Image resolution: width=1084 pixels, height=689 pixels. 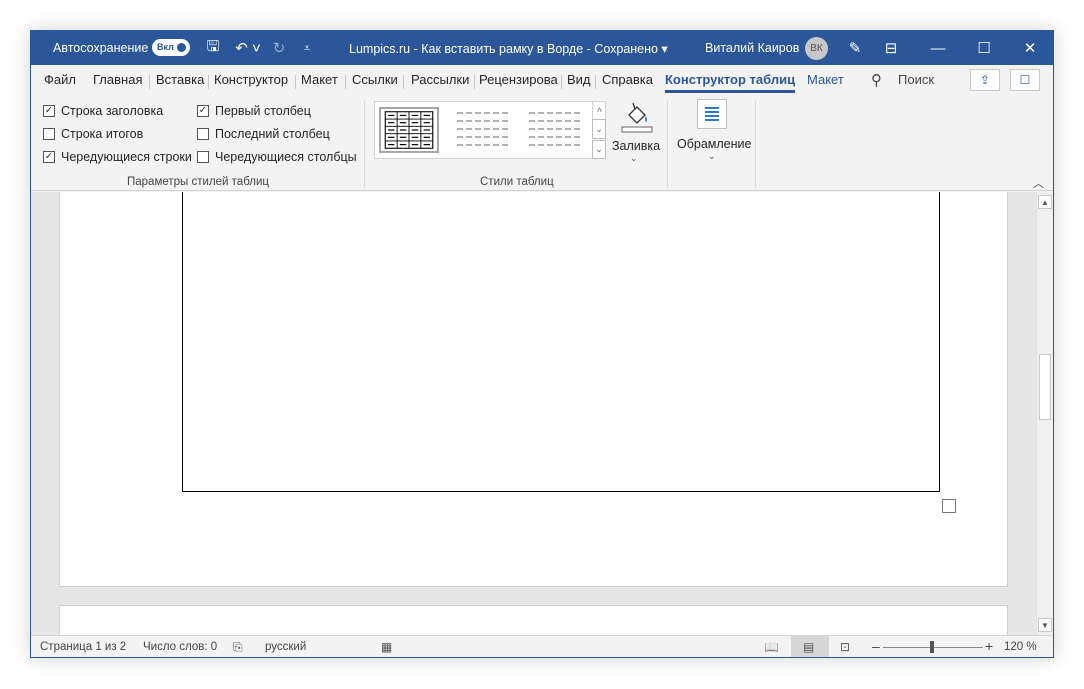 I want to click on pen-icon: ✎, so click(x=855, y=48).